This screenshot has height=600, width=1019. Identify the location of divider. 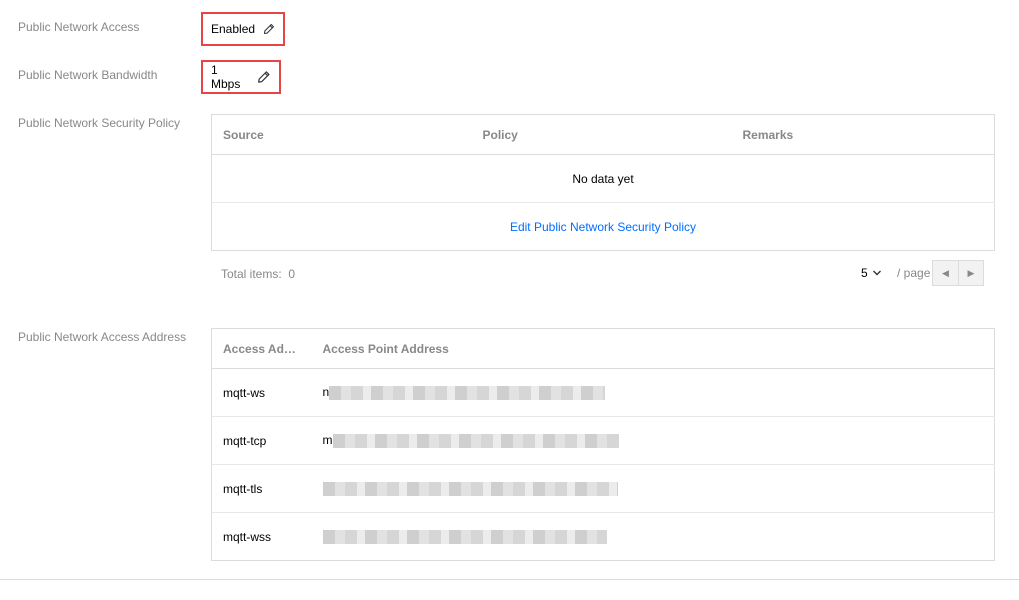
(509, 579).